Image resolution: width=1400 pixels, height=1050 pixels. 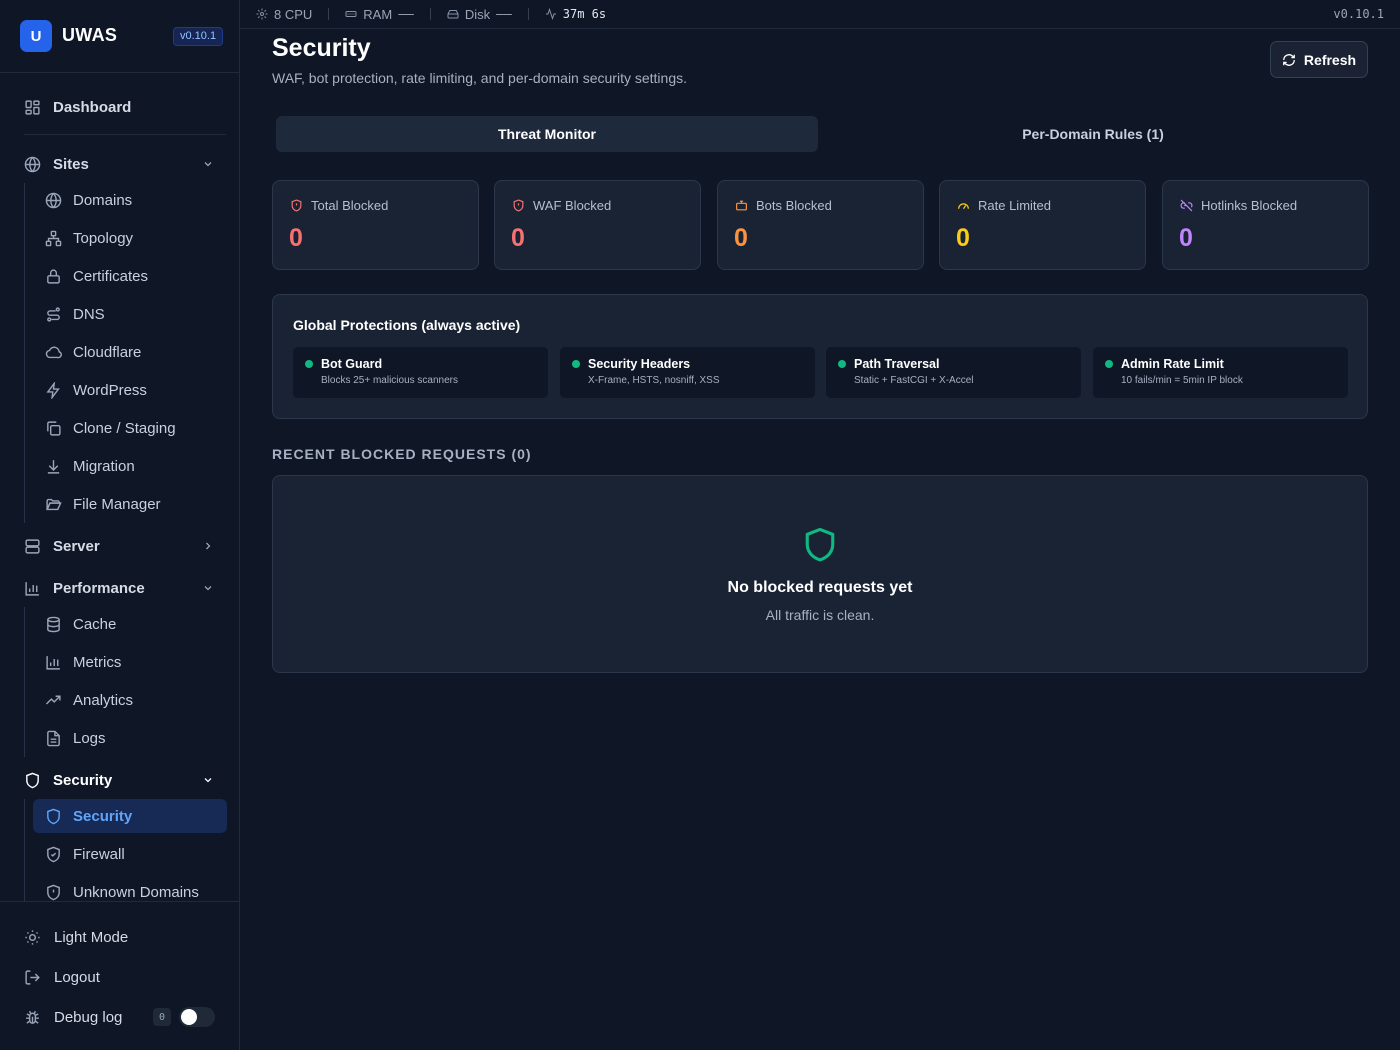 What do you see at coordinates (1004, 205) in the screenshot?
I see `stat-card-label: Rate Limited` at bounding box center [1004, 205].